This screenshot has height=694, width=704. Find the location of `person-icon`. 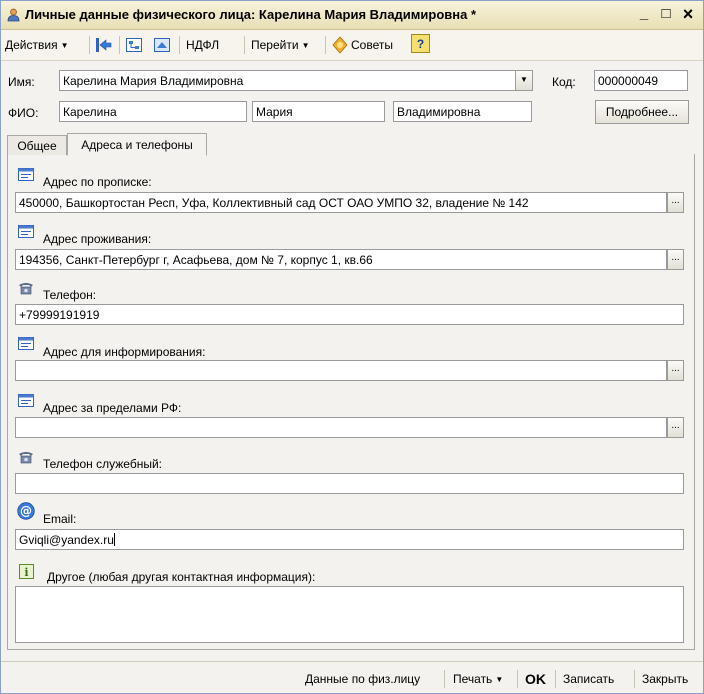

person-icon is located at coordinates (13, 15).